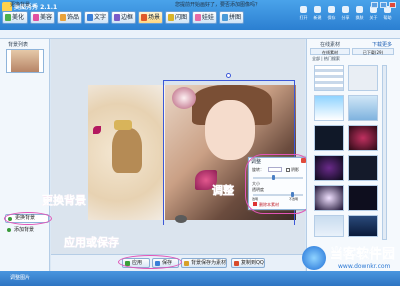 The height and width of the screenshot is (286, 400). Describe the element at coordinates (25, 61) in the screenshot. I see `thumbnail-image` at that location.